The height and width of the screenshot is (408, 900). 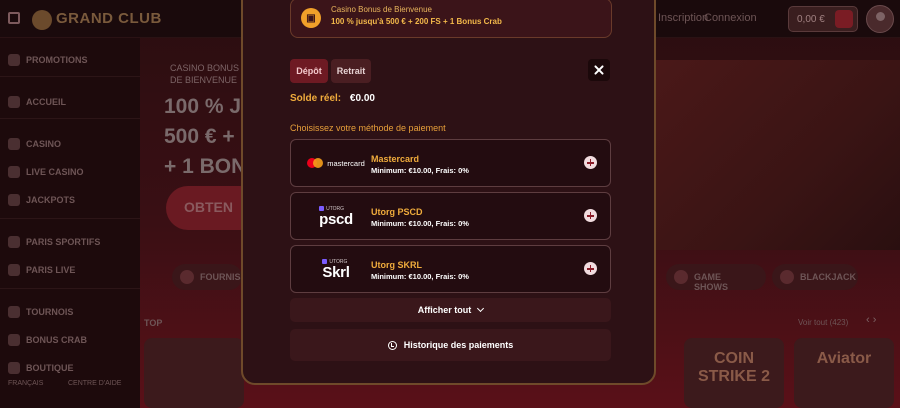 What do you see at coordinates (336, 272) in the screenshot?
I see `utorg-logo-text: Skrl` at bounding box center [336, 272].